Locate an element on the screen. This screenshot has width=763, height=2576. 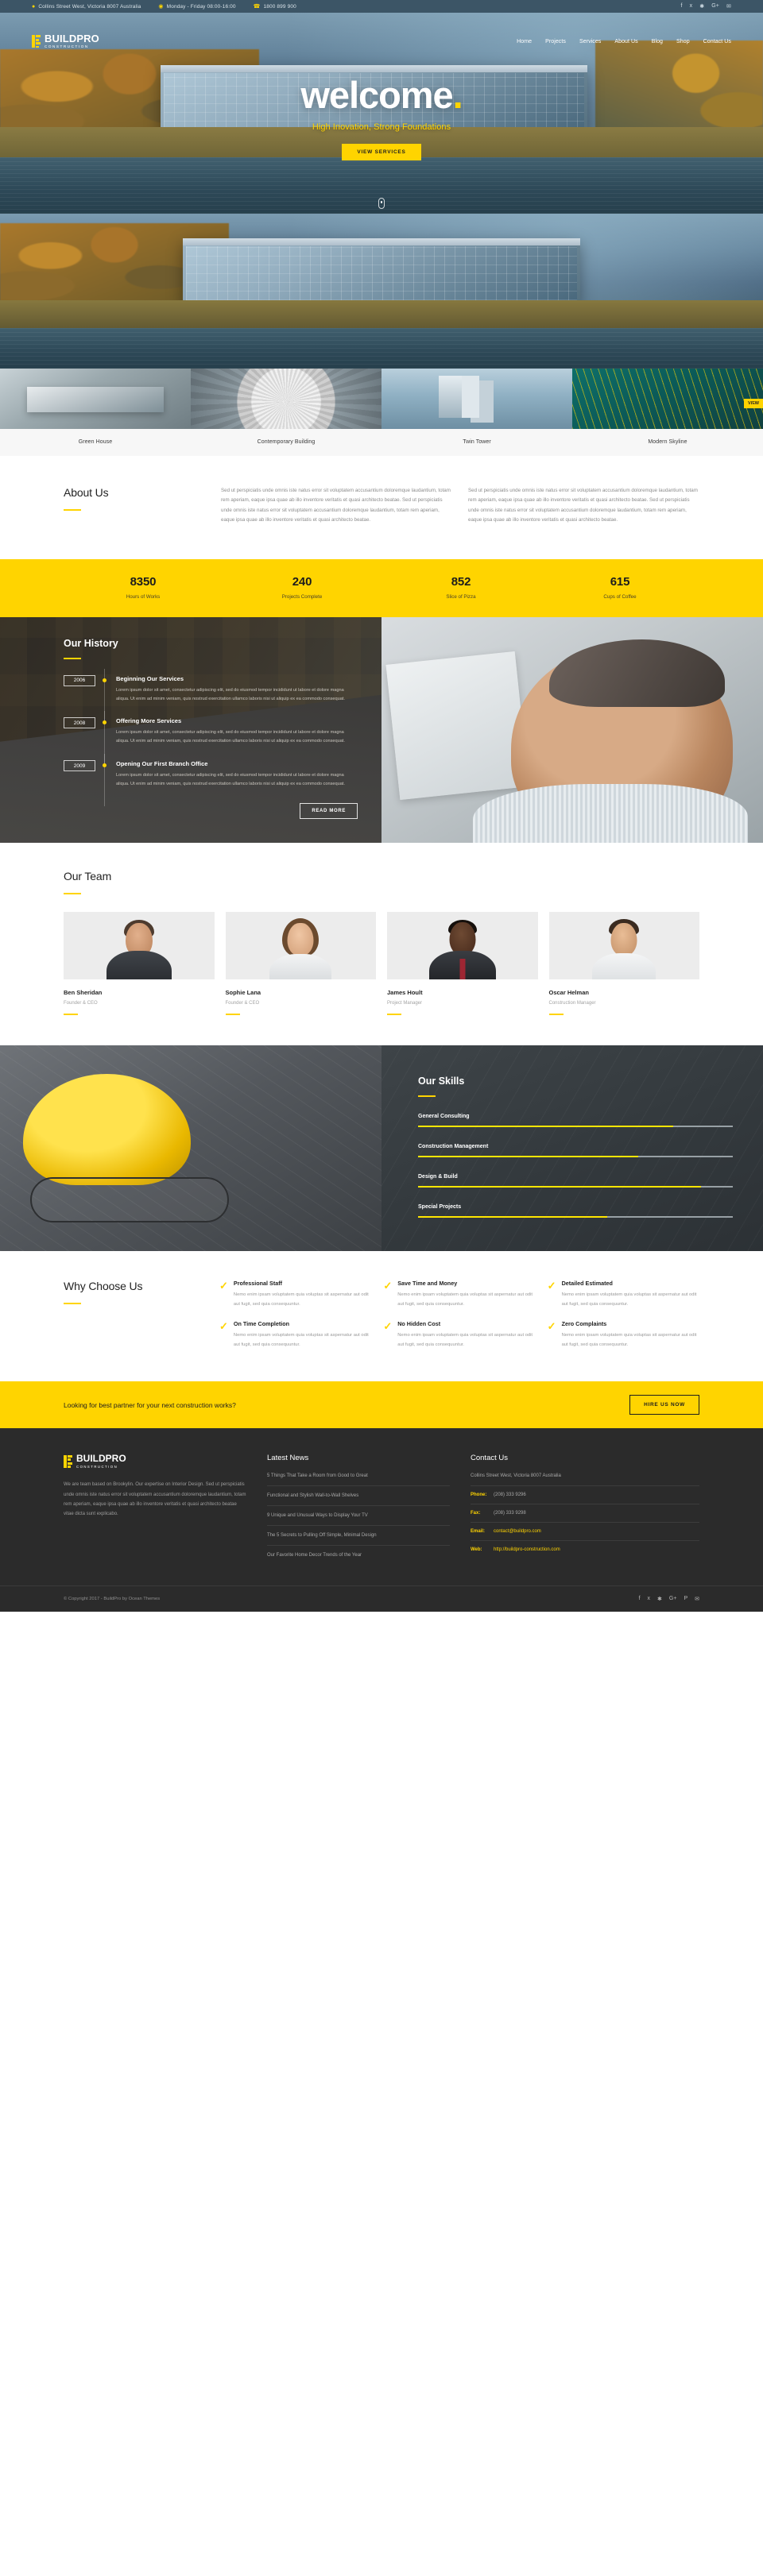
why-feature-heading: Zero Complaints is located at coordinates (584, 1324).